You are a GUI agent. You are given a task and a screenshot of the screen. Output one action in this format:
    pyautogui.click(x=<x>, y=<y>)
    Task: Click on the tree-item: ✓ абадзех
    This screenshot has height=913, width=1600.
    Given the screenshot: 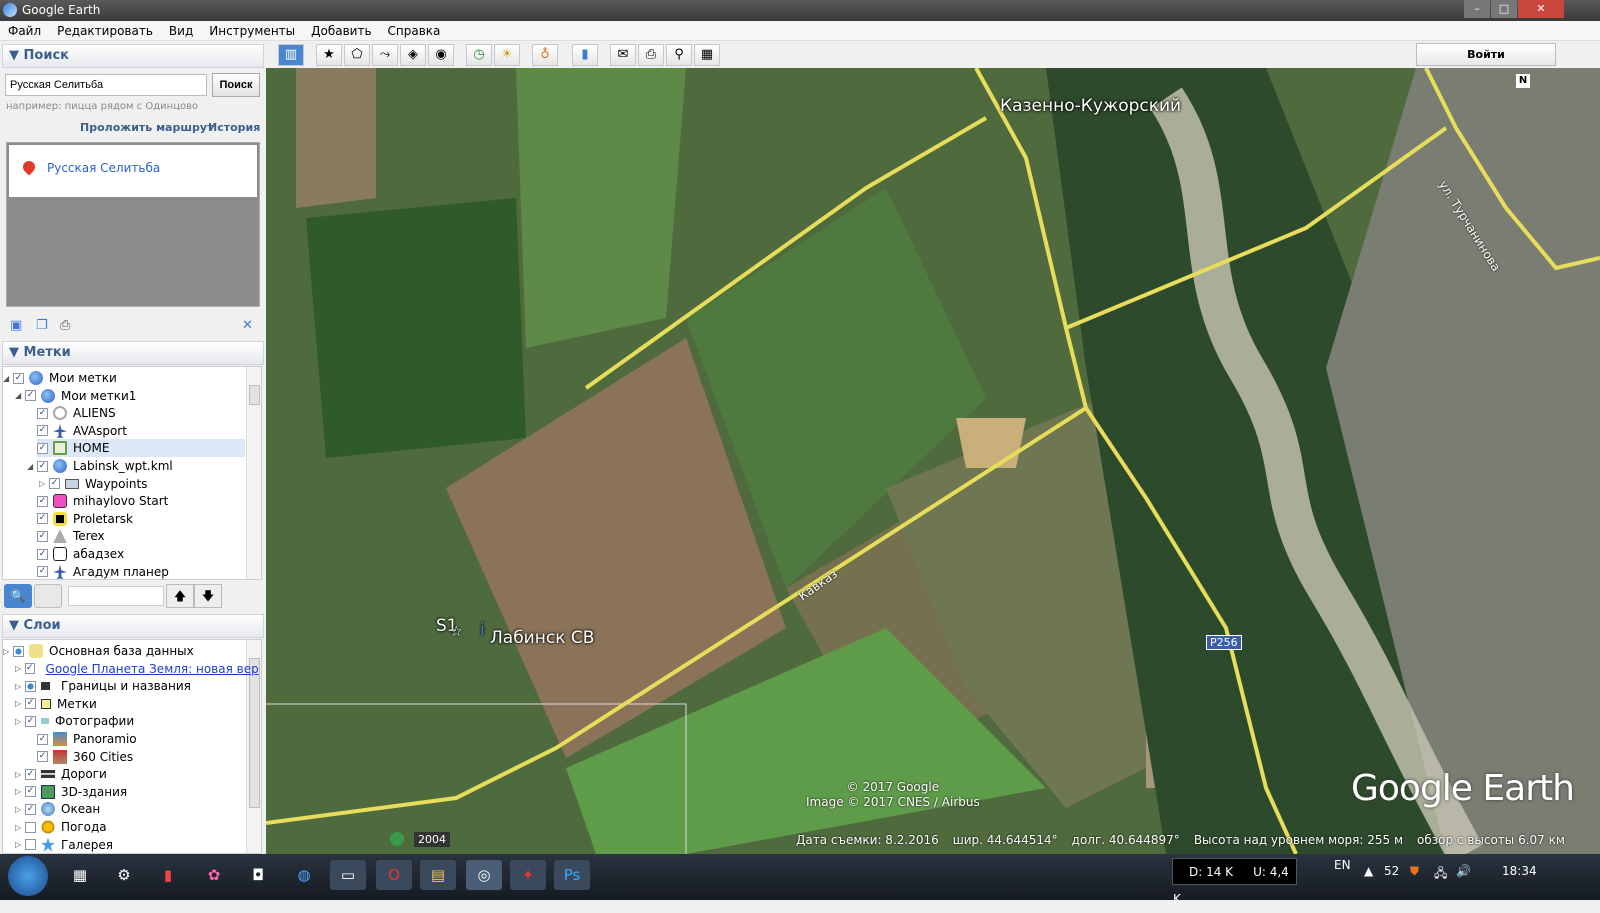 What is the action you would take?
    pyautogui.click(x=141, y=554)
    